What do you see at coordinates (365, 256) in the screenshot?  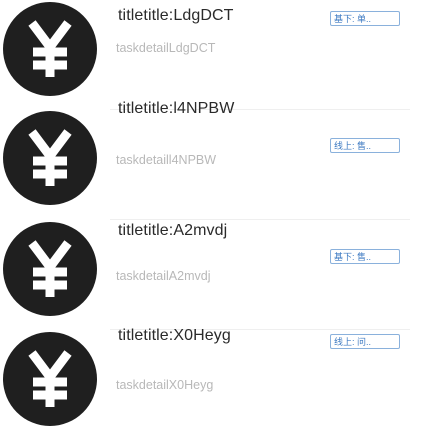 I see `task-tag: 基下: 售..` at bounding box center [365, 256].